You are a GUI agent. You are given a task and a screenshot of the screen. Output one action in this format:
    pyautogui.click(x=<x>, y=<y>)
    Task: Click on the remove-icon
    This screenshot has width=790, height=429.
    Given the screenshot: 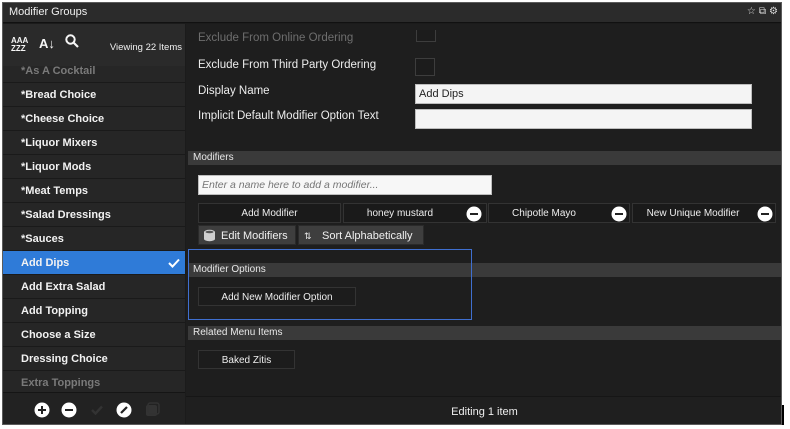 What is the action you would take?
    pyautogui.click(x=69, y=410)
    